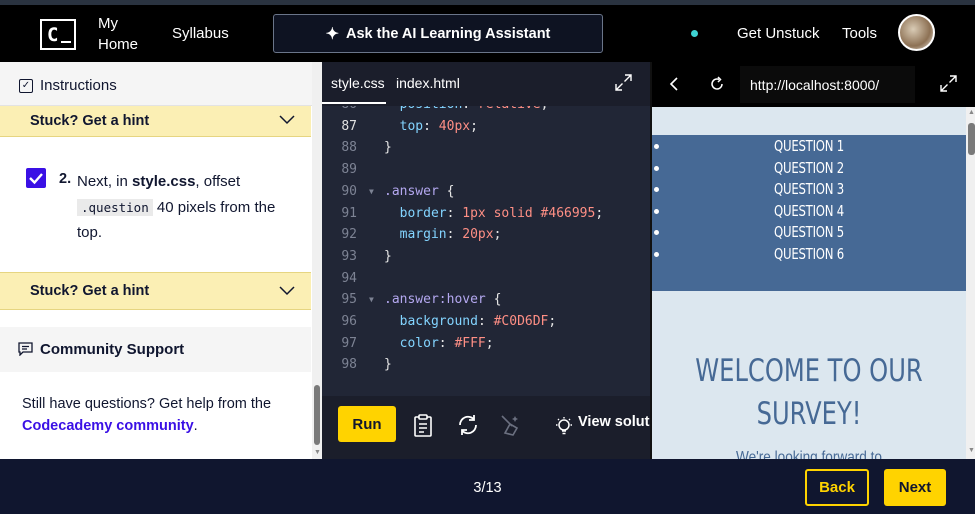  I want to click on hint-toggle-2: Stuck? Get a hint, so click(155, 291).